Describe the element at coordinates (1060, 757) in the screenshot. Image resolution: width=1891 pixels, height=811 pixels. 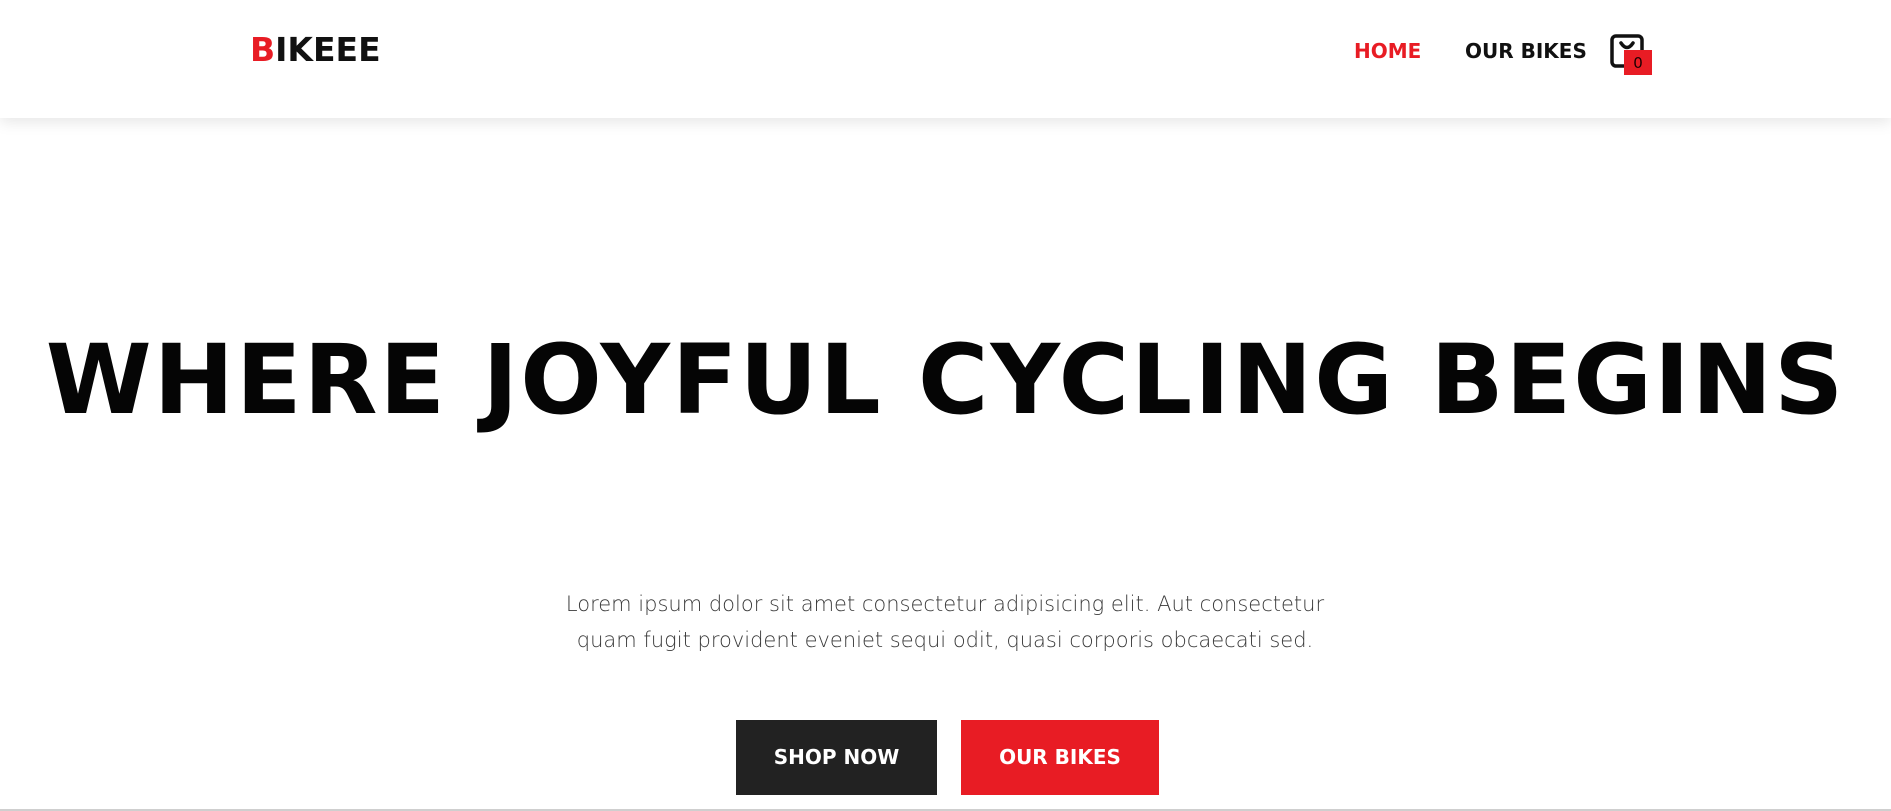
I see `our-bikes-button: OUR BIKES` at that location.